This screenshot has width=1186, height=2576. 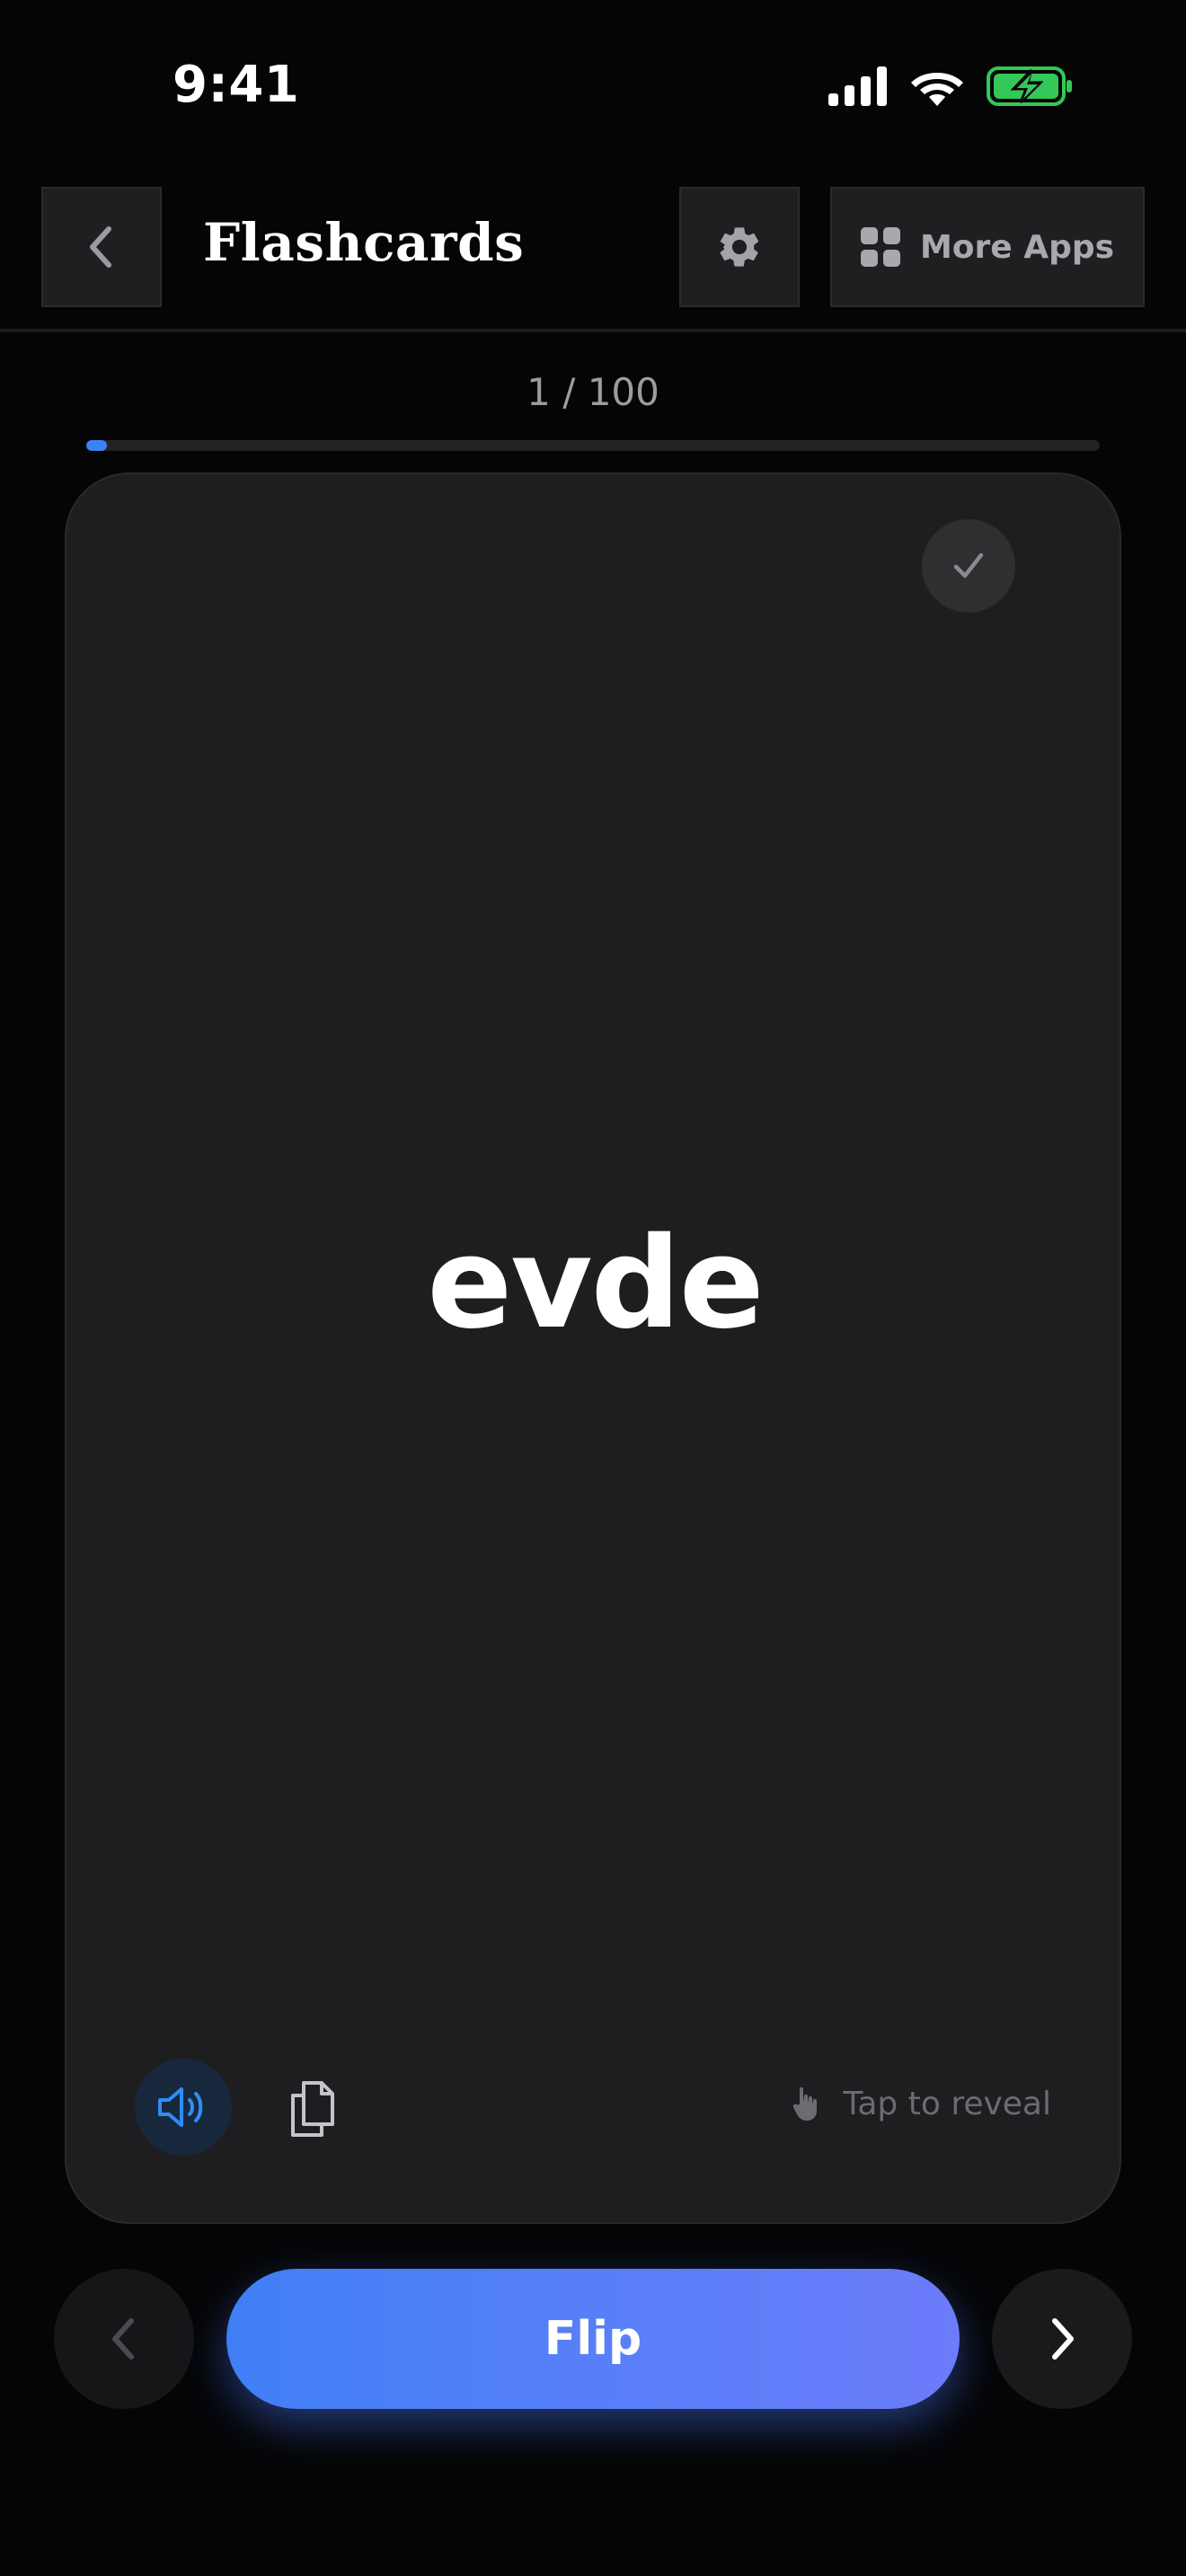 I want to click on next-card-button, so click(x=1062, y=2339).